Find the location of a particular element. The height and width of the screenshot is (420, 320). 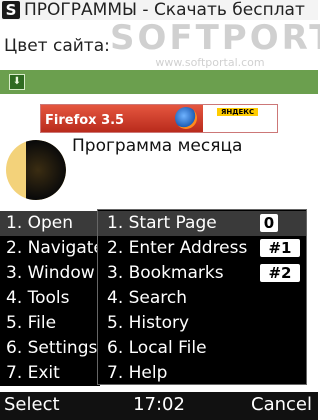

title-bar: S ПРОГРАММЫ - Скачать бесплат is located at coordinates (159, 10).